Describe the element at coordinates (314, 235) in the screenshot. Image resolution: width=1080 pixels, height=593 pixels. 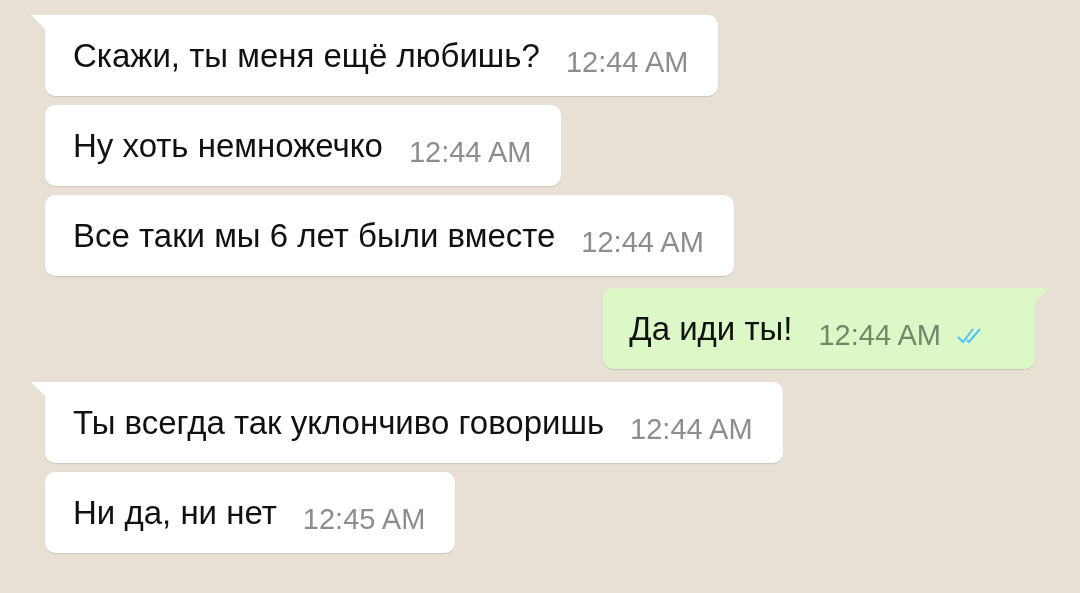
I see `message-text: Все таки мы 6 лет были вместе` at that location.